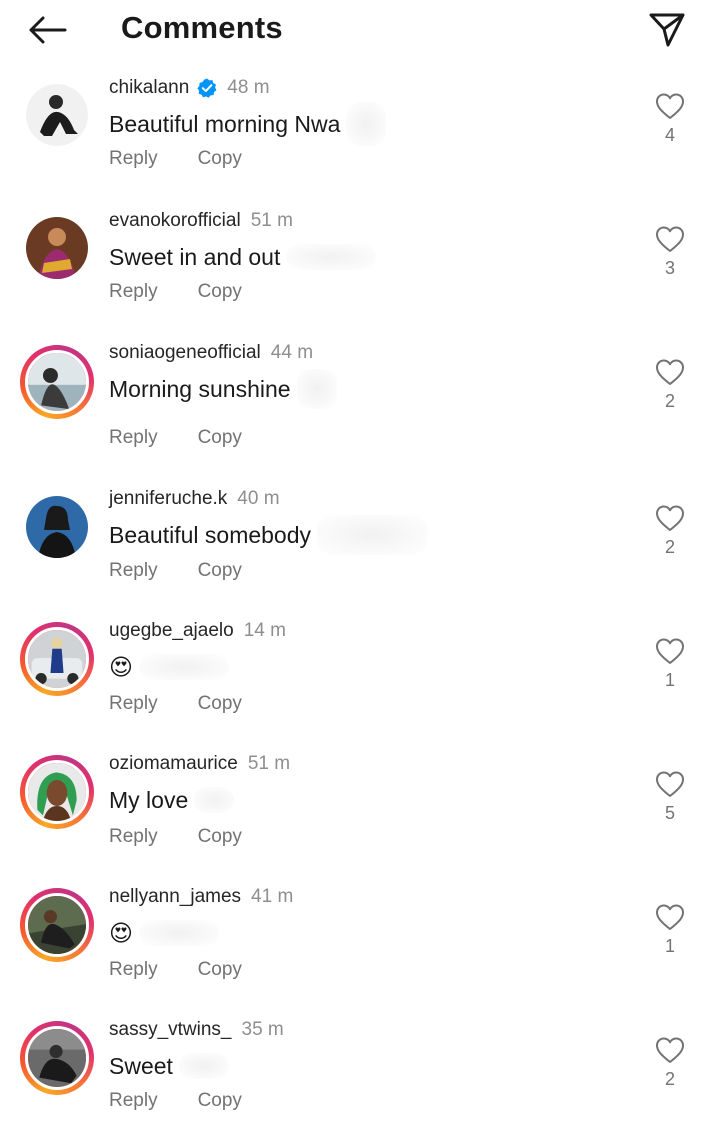  Describe the element at coordinates (210, 535) in the screenshot. I see `comment-text: Beautiful somebody` at that location.